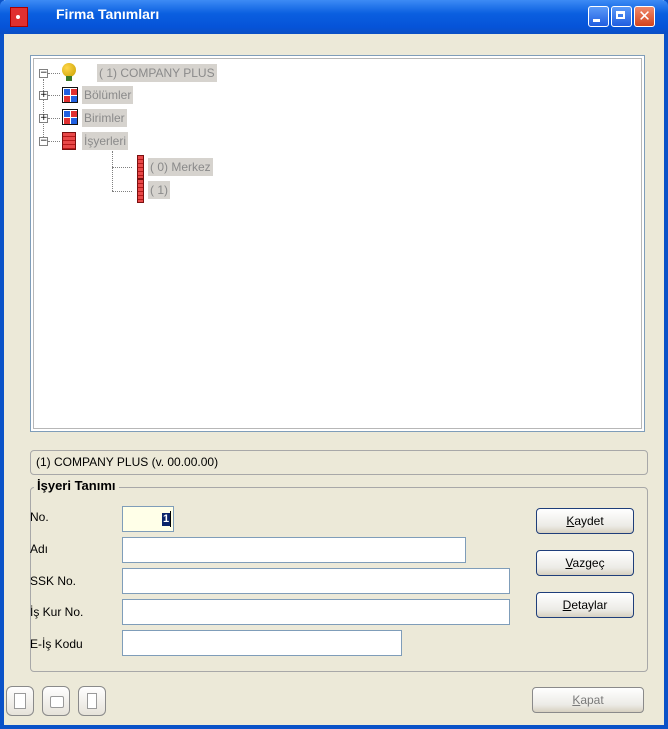 This screenshot has height=729, width=668. I want to click on close-button: ✕, so click(644, 16).